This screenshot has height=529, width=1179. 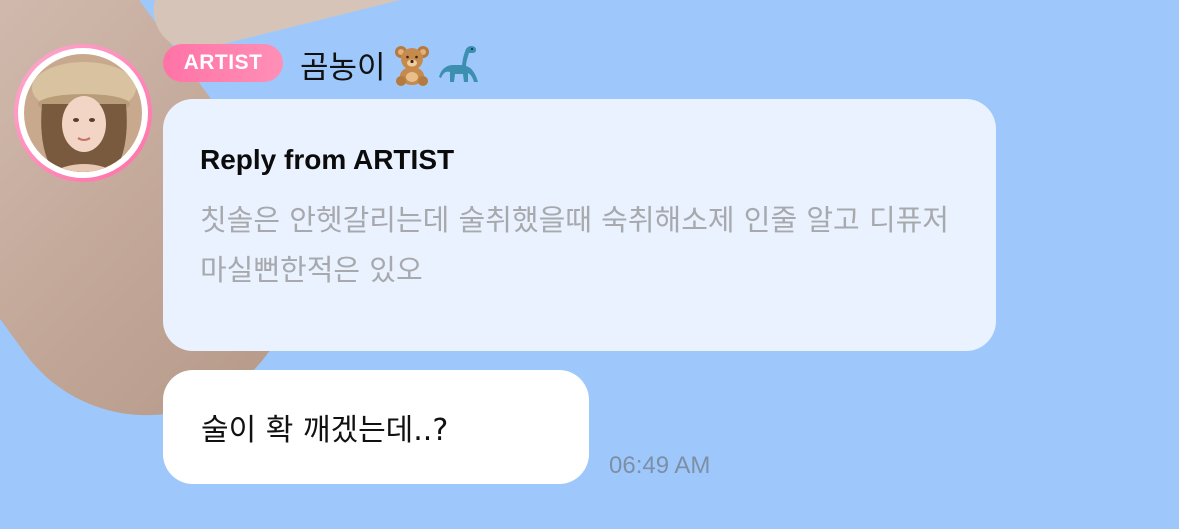 I want to click on message-timestamp: 06:49 AM, so click(x=660, y=465).